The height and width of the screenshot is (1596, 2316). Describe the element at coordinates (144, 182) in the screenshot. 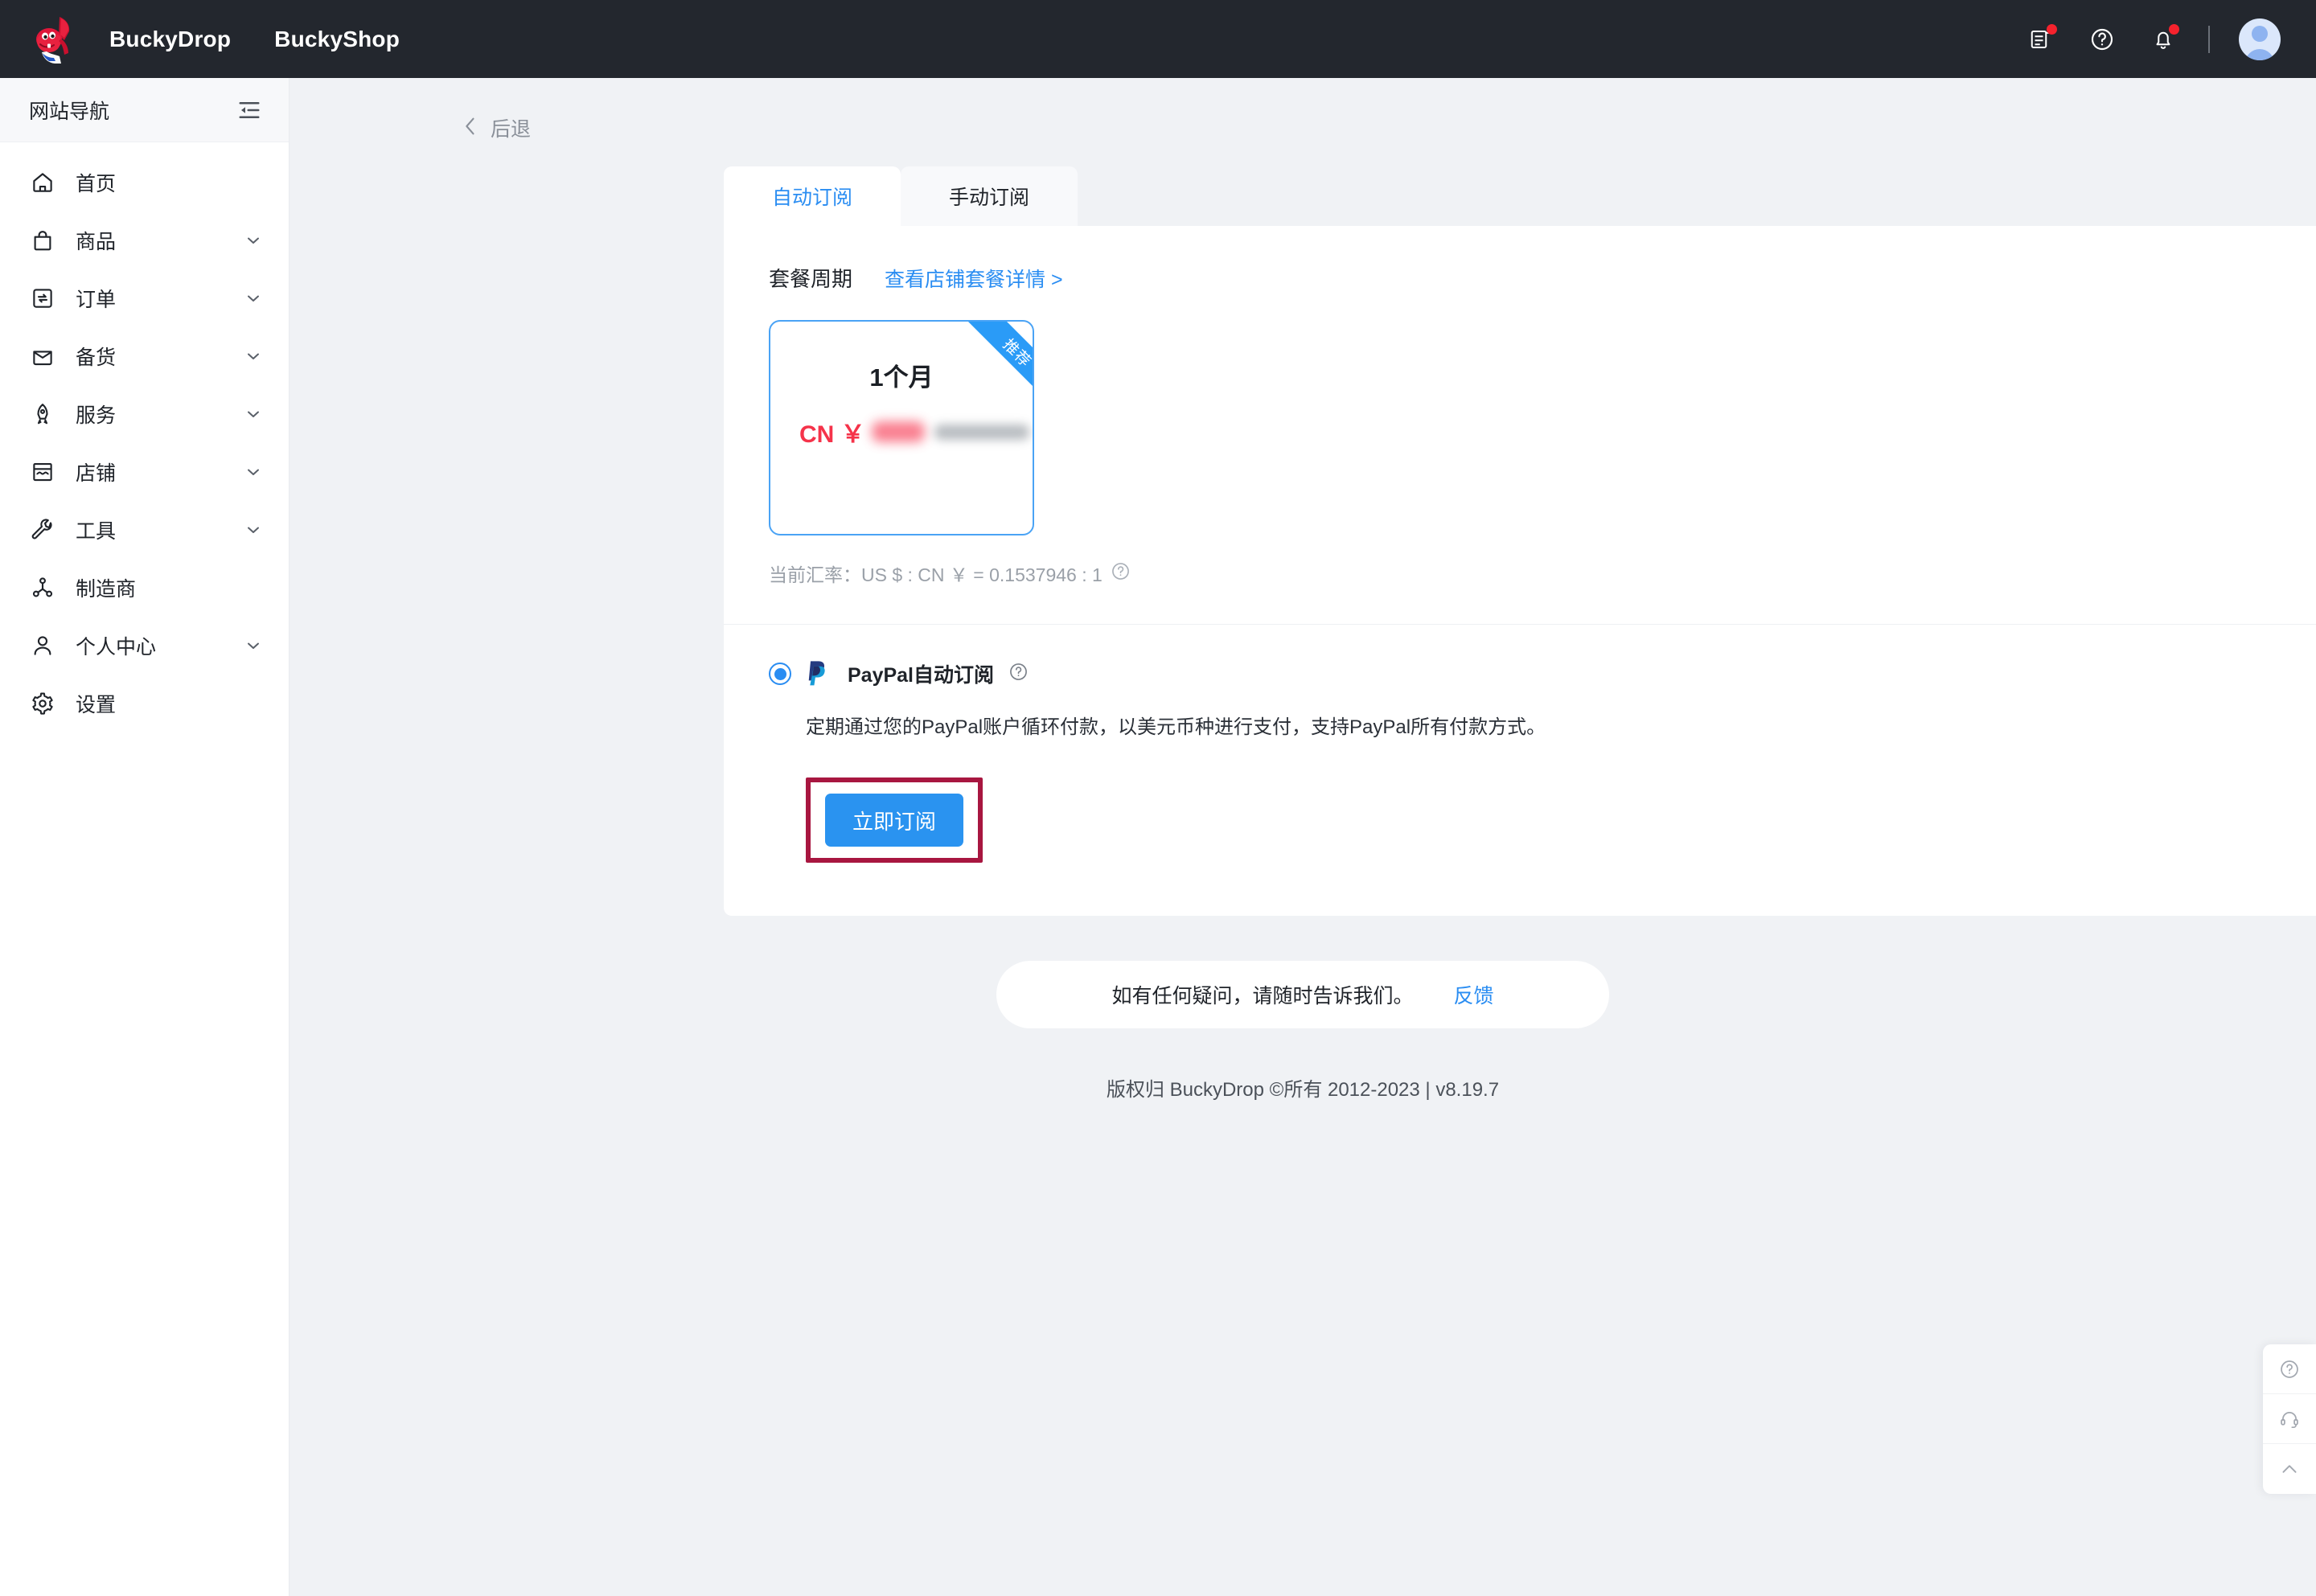

I see `sidebar-item-home: 首页` at that location.